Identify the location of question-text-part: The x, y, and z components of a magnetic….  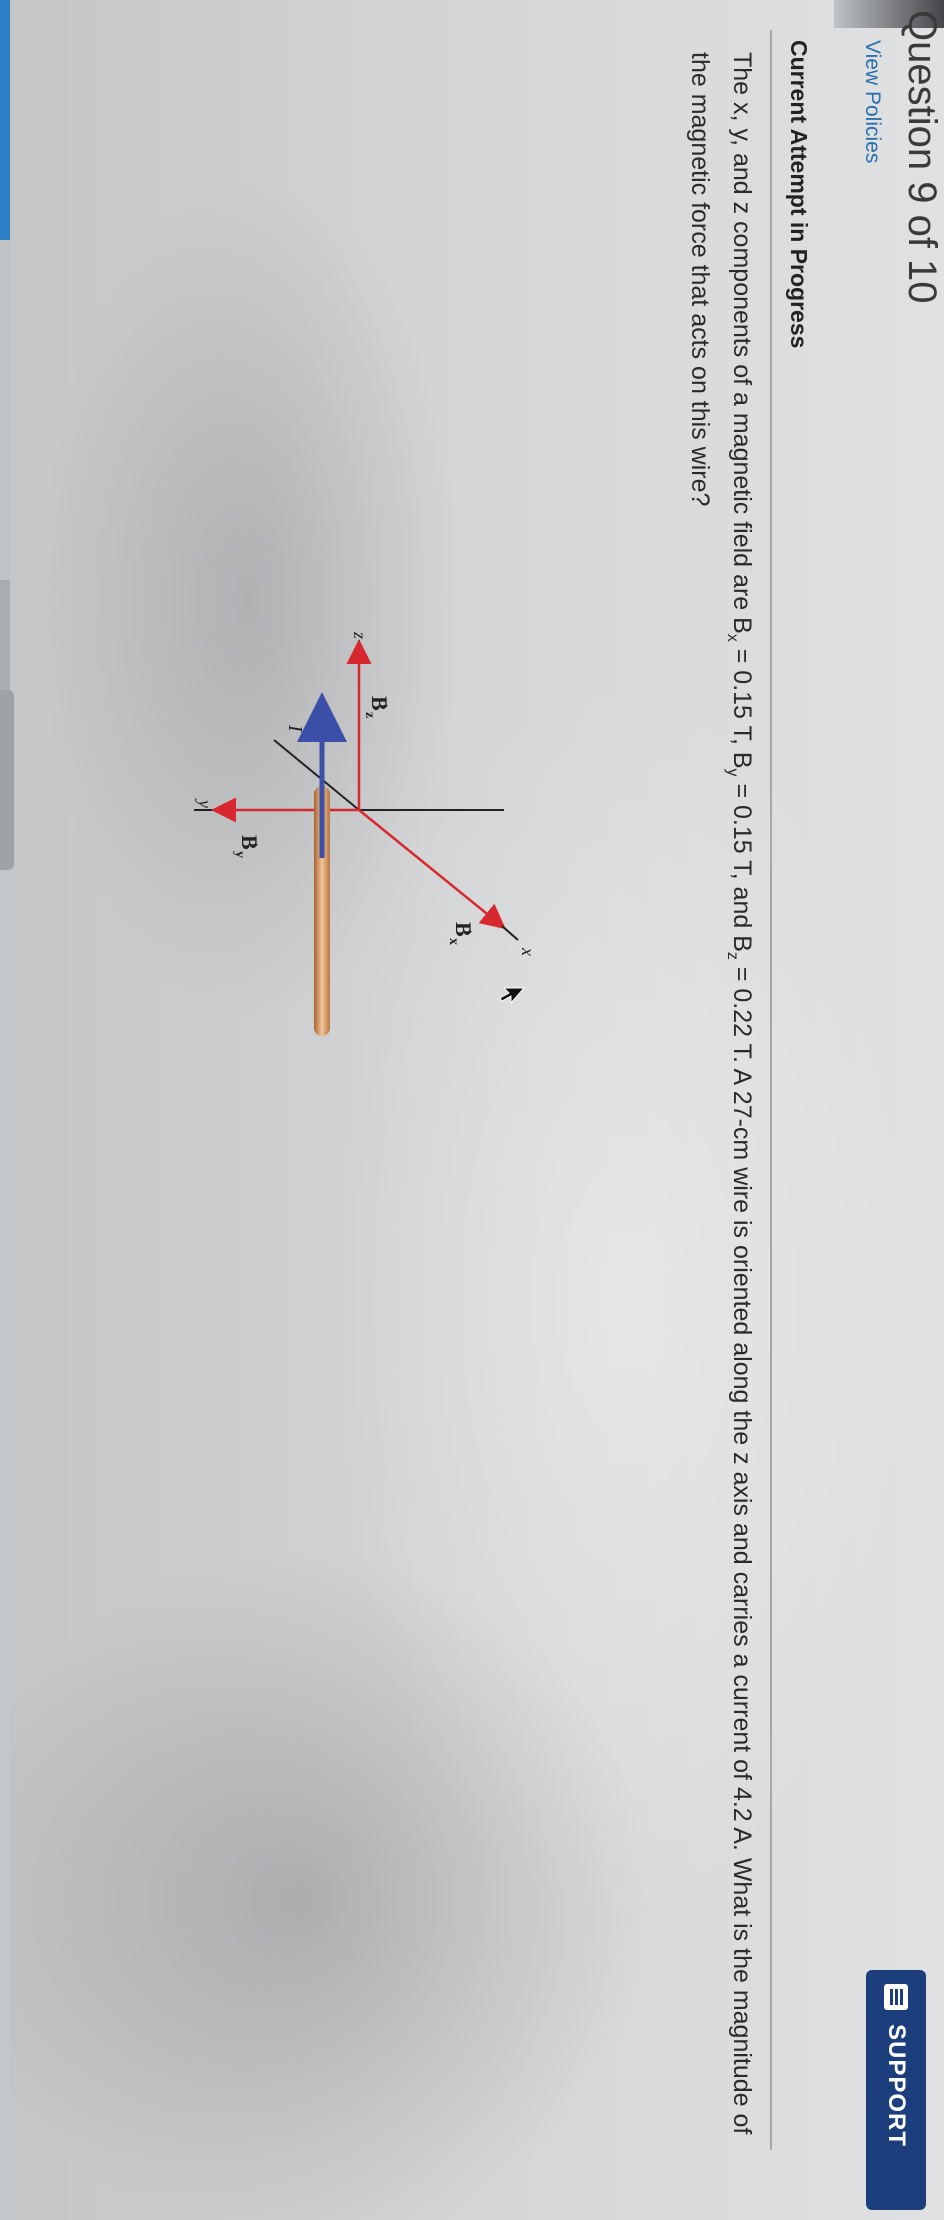
(742, 343).